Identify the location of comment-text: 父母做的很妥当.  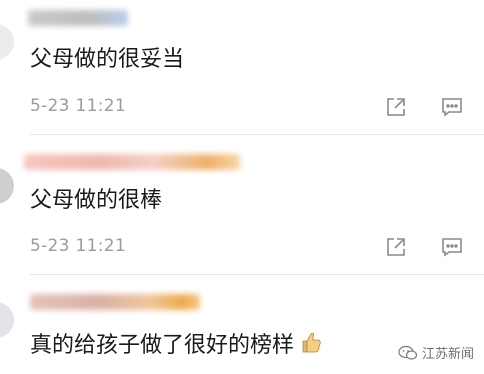
(107, 59).